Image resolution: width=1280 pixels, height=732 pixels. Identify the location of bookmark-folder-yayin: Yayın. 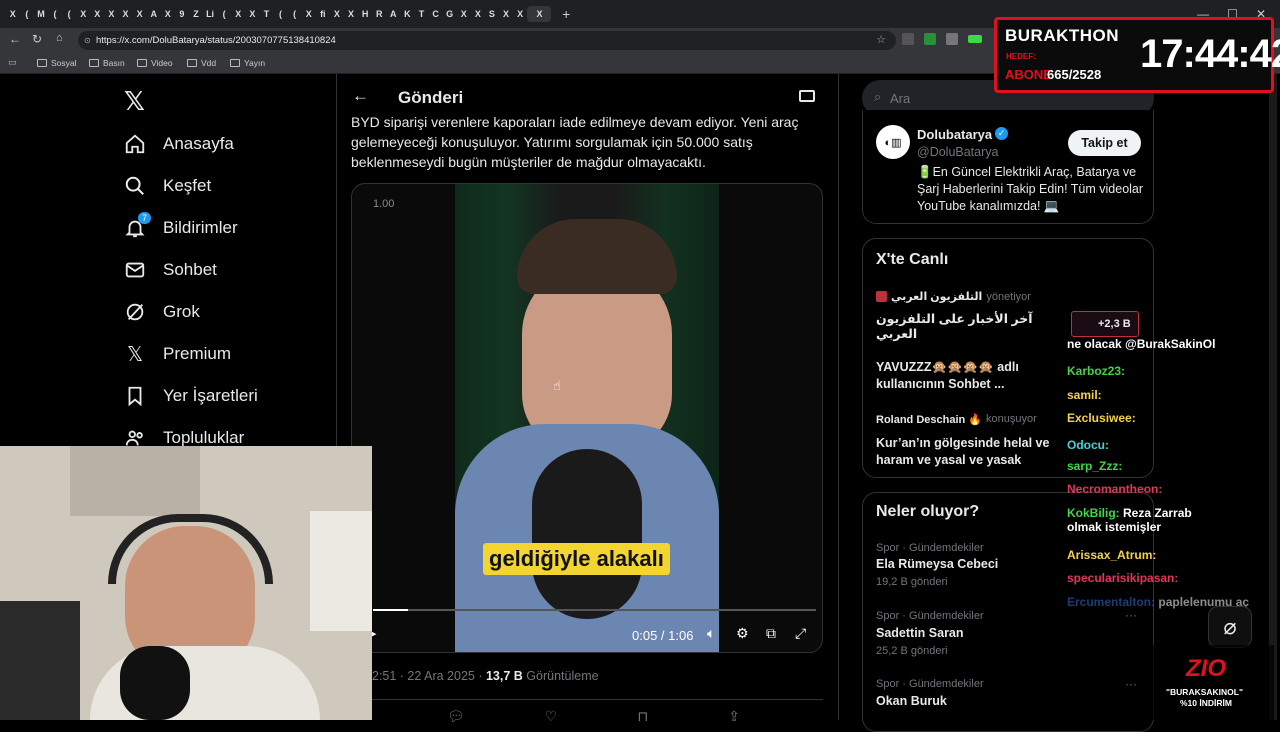
(247, 63).